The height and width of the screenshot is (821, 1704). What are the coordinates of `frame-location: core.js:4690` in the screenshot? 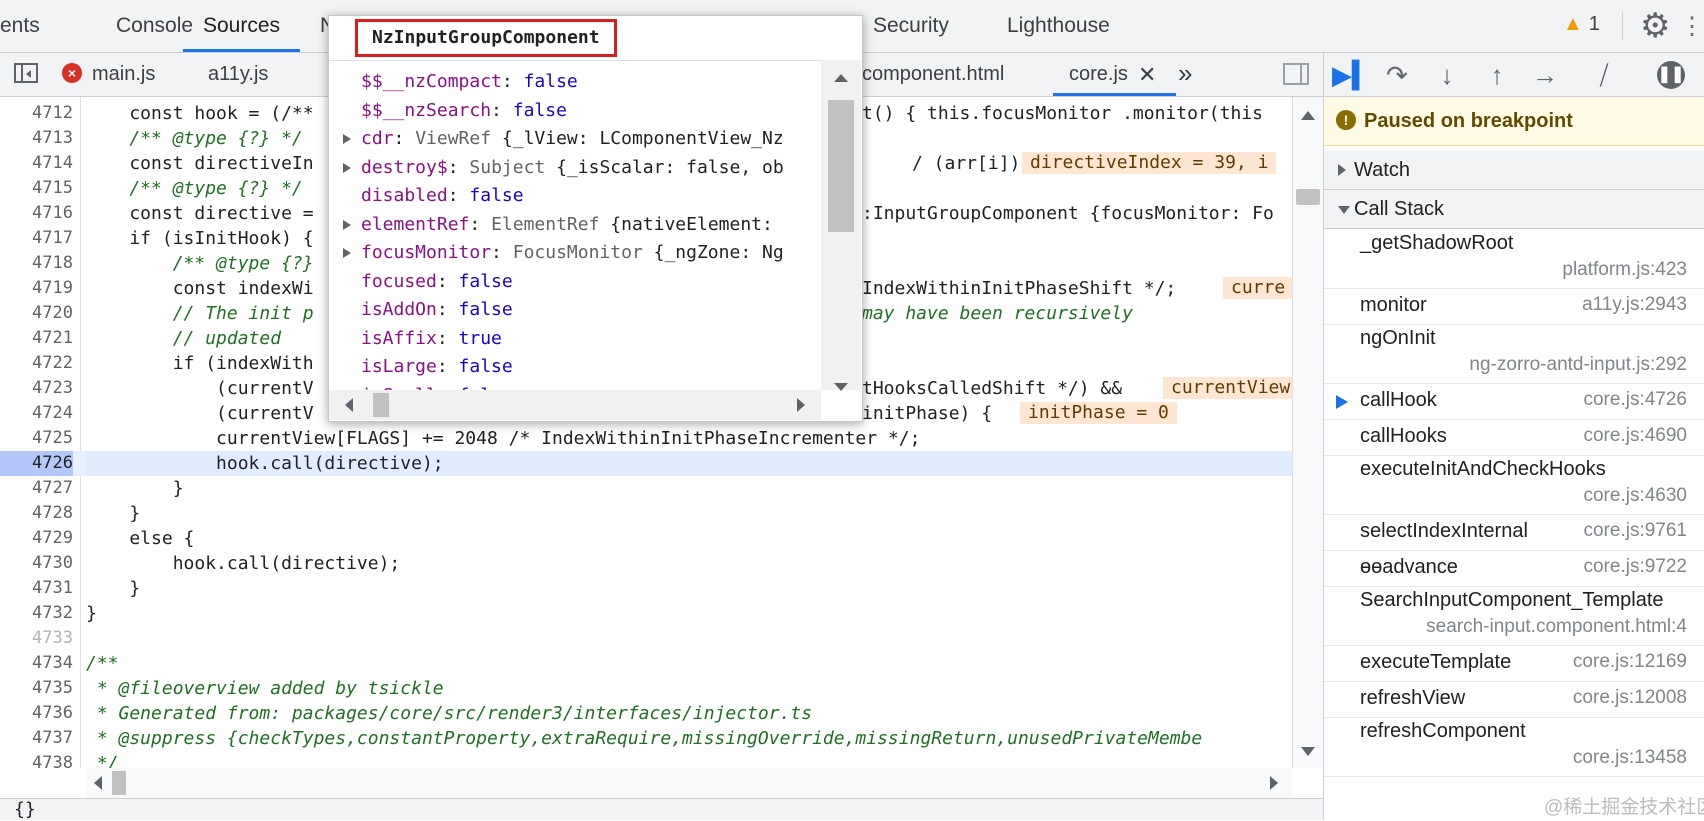 It's located at (1635, 436).